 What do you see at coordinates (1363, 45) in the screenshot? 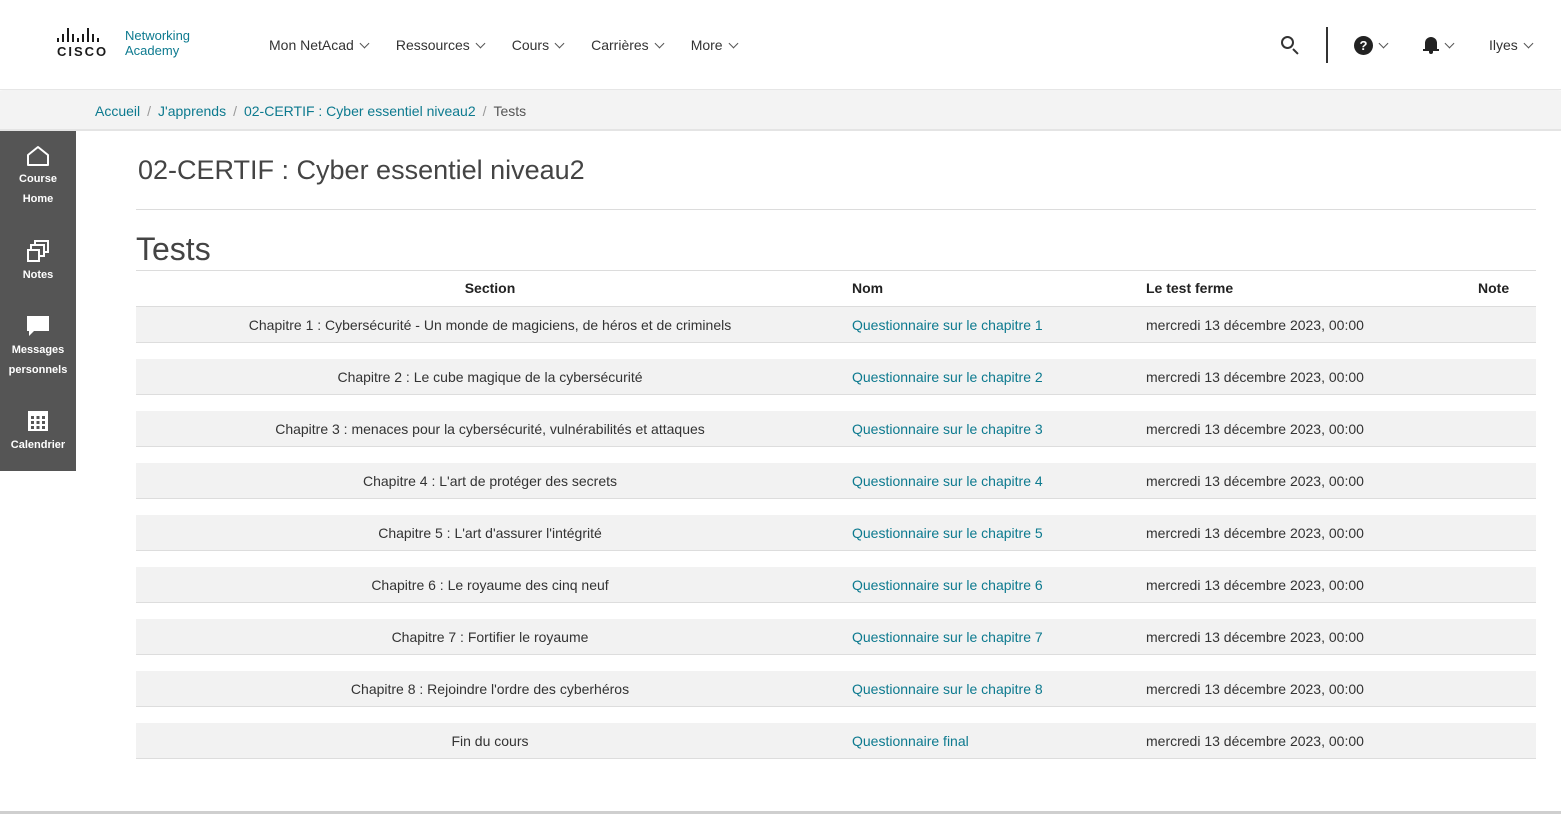
I see `help-icon: ?` at bounding box center [1363, 45].